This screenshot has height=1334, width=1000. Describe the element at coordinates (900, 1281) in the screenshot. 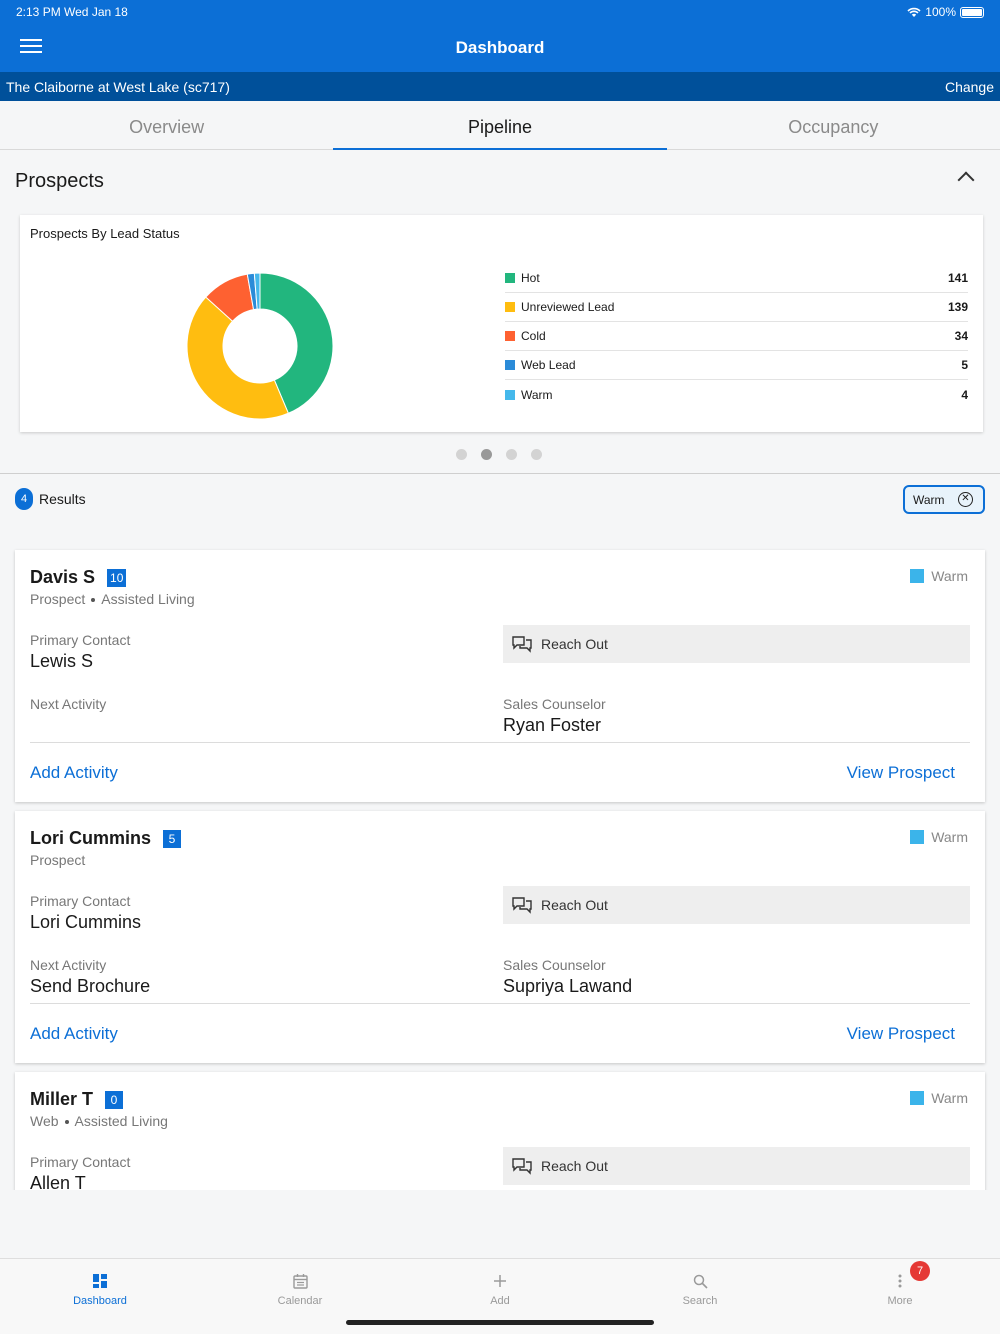

I see `more-icon` at that location.